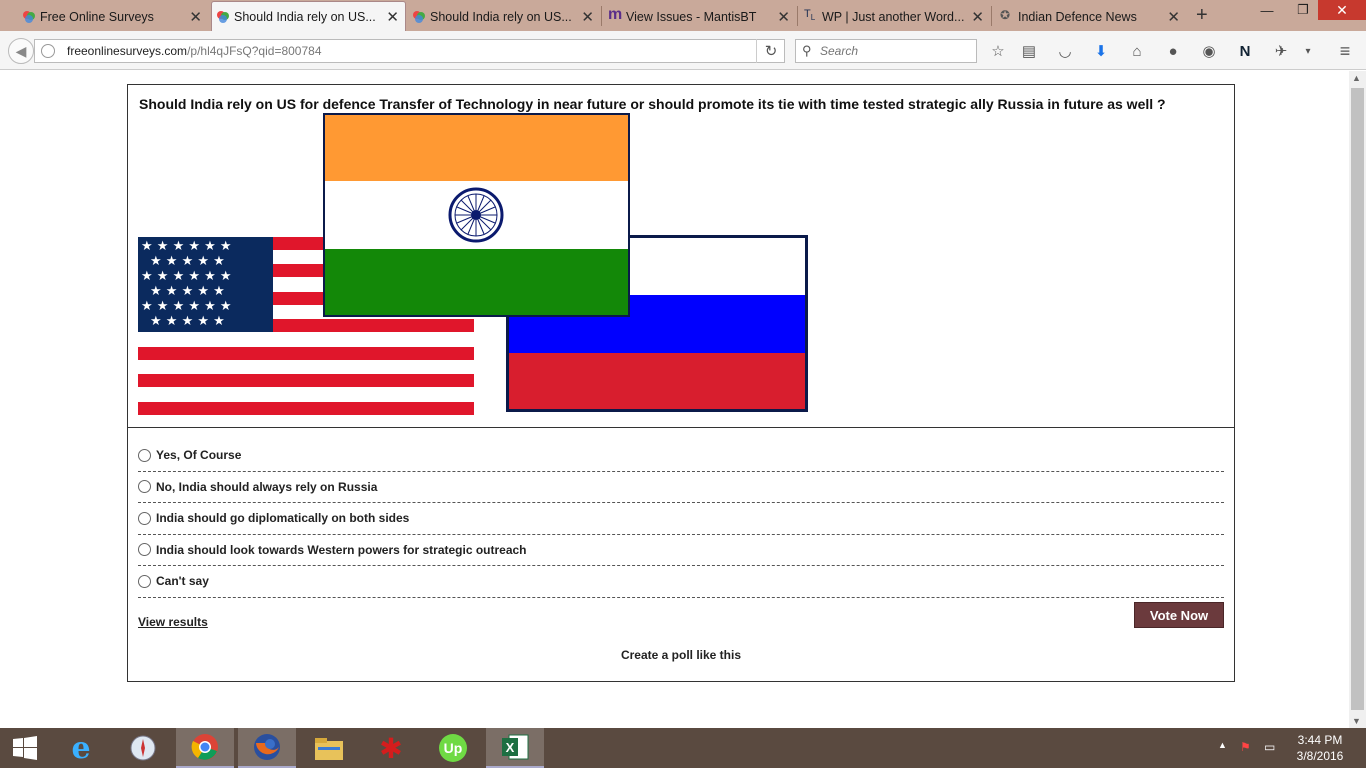 The image size is (1366, 768). I want to click on vertical-scrollbar: ▲ ▼, so click(1357, 399).